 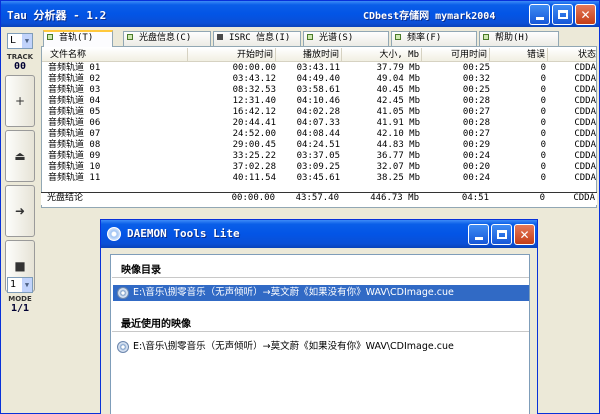 I want to click on col-play-time: 播放时间, so click(x=309, y=55).